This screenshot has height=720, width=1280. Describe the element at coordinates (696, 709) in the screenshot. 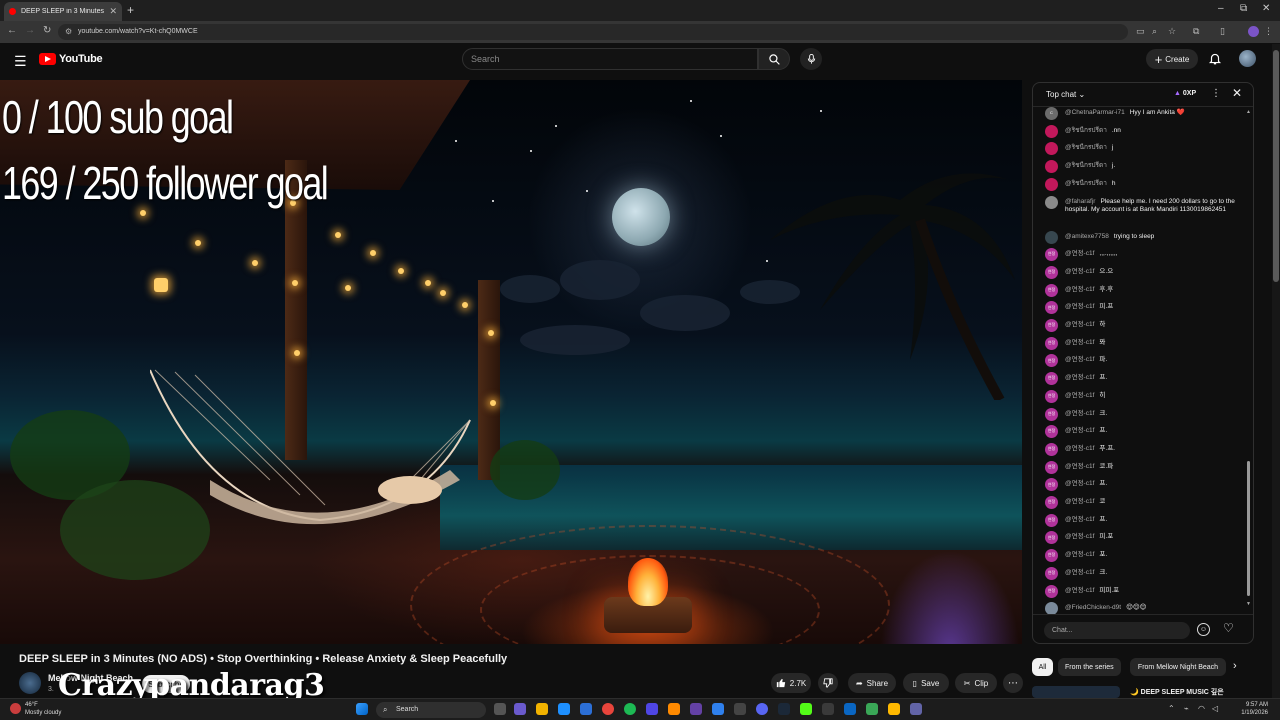

I see `twitch-icon` at that location.